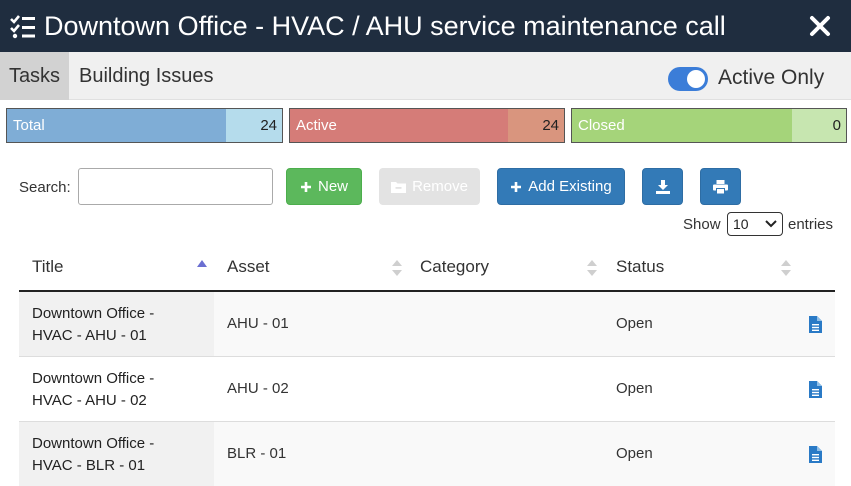  What do you see at coordinates (811, 224) in the screenshot?
I see `entries-label: entries` at bounding box center [811, 224].